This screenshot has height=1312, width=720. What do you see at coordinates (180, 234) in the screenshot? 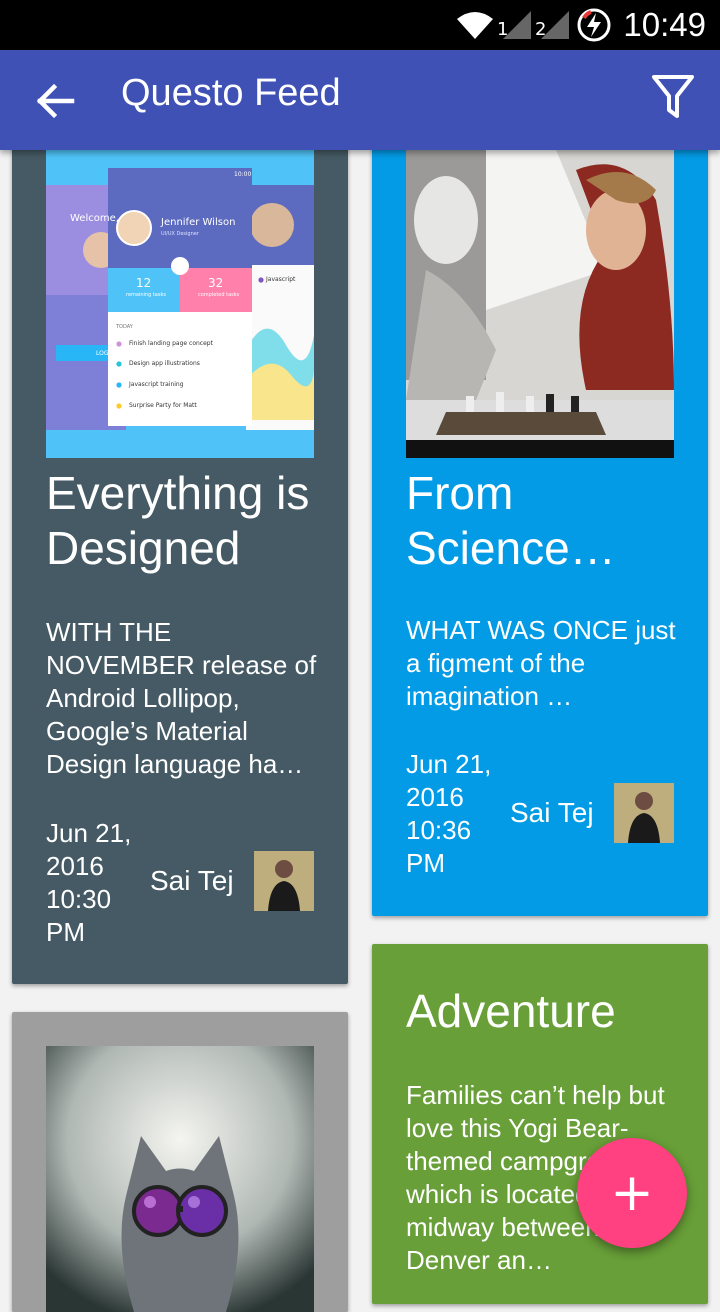
I see `mockup-profile-role: UI/UX Designer` at bounding box center [180, 234].